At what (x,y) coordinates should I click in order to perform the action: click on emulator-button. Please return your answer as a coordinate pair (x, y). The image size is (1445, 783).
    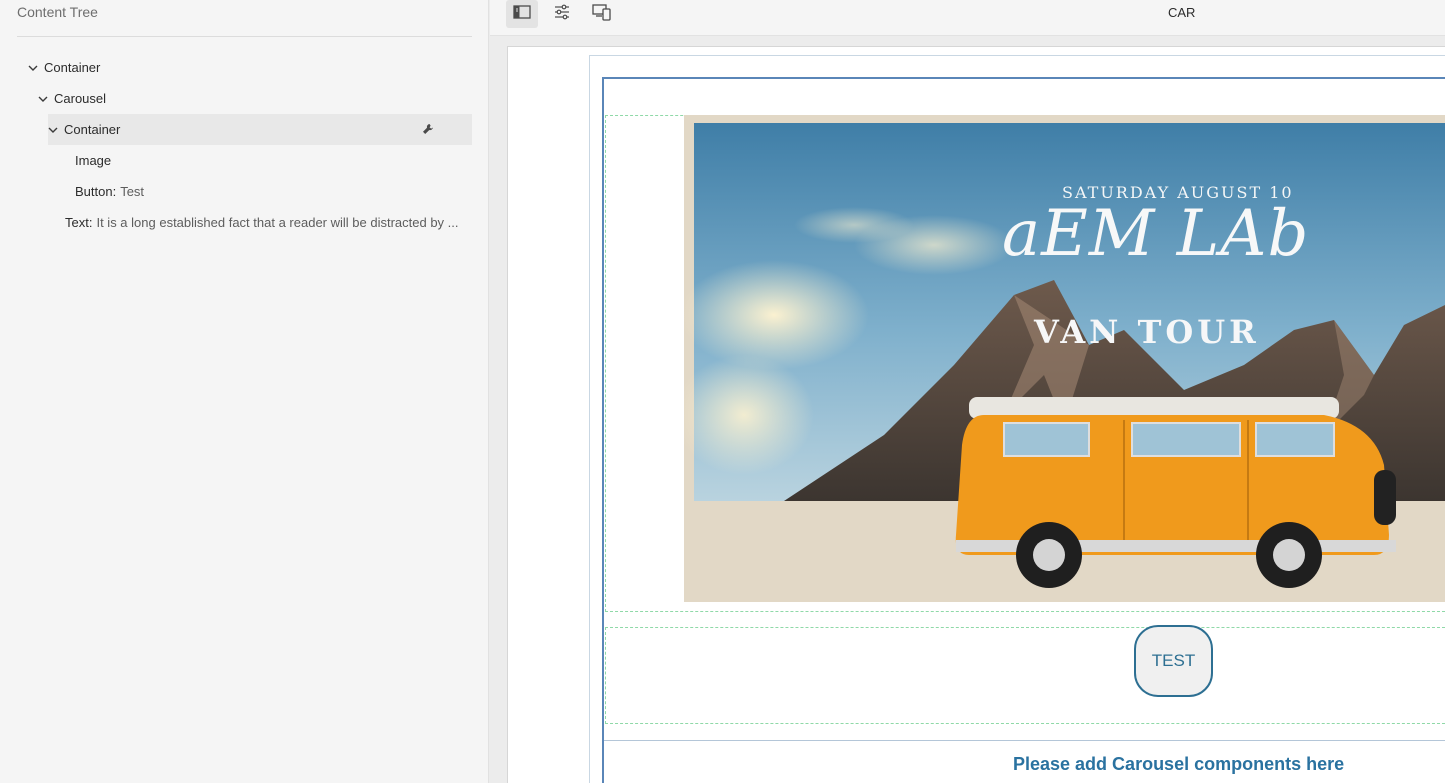
    Looking at the image, I should click on (602, 14).